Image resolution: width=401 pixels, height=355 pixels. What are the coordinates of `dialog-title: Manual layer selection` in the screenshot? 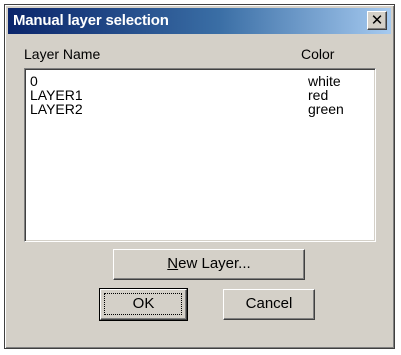 It's located at (91, 20).